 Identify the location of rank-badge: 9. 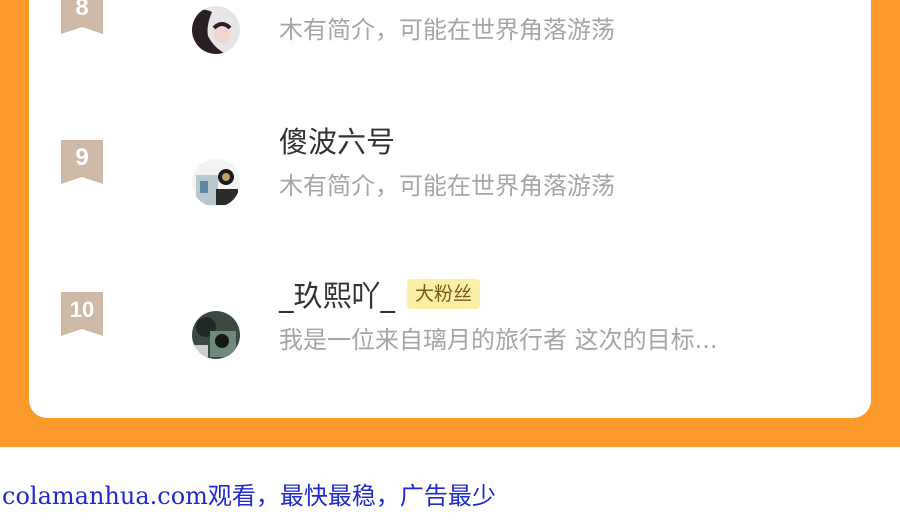
(82, 162).